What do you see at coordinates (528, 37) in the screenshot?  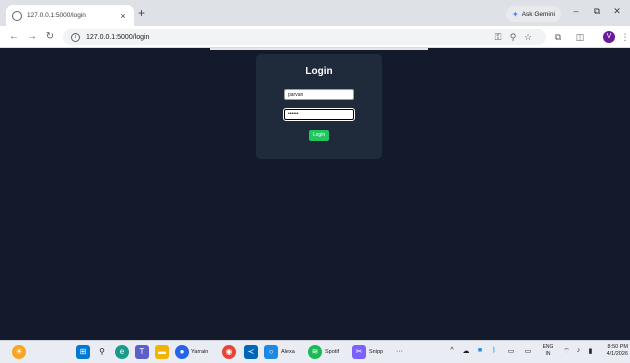 I see `bookmark-star-icon: ☆` at bounding box center [528, 37].